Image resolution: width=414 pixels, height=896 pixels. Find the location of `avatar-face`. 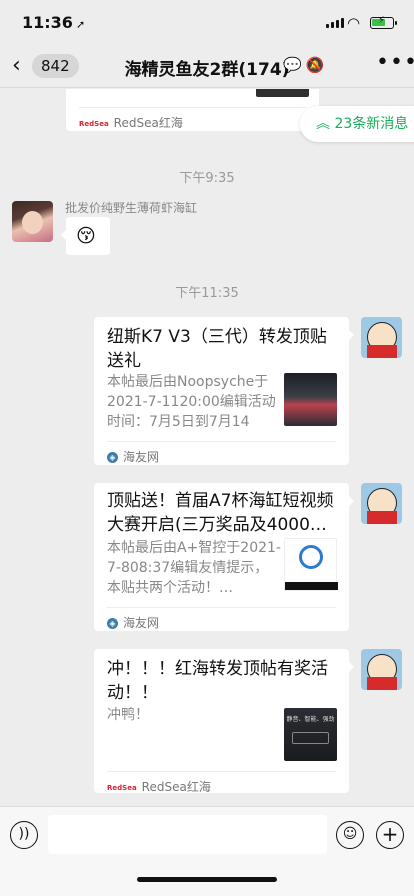

avatar-face is located at coordinates (32, 222).